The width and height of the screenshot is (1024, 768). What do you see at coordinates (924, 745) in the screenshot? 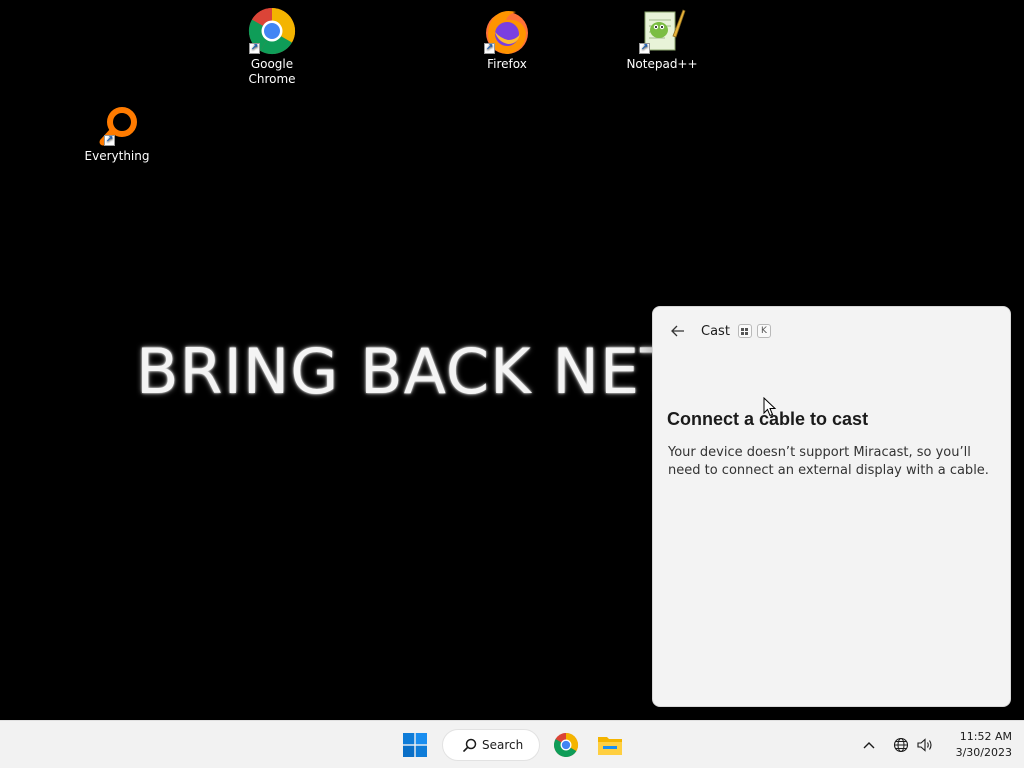
I see `volume-icon` at bounding box center [924, 745].